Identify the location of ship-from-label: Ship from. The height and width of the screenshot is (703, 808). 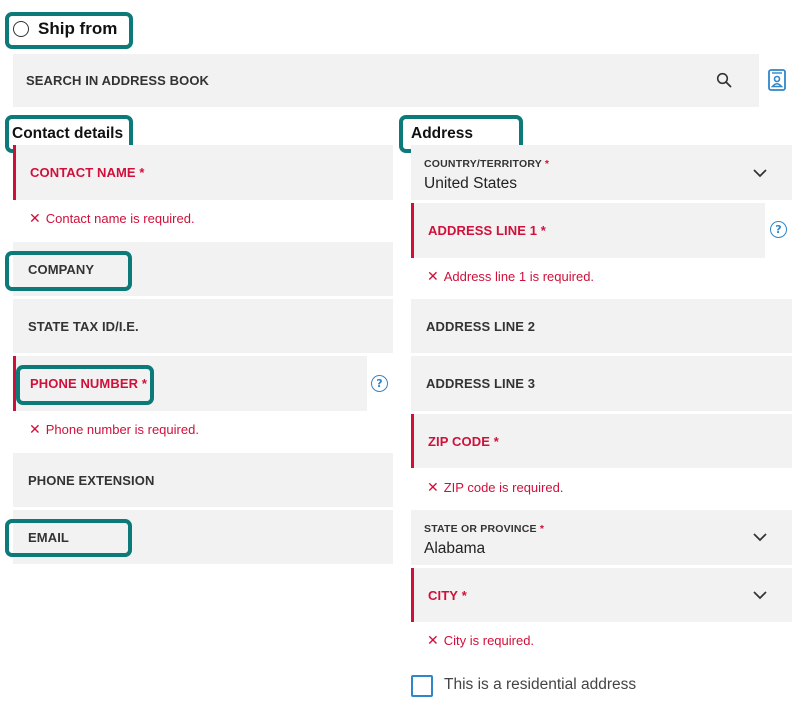
(78, 28).